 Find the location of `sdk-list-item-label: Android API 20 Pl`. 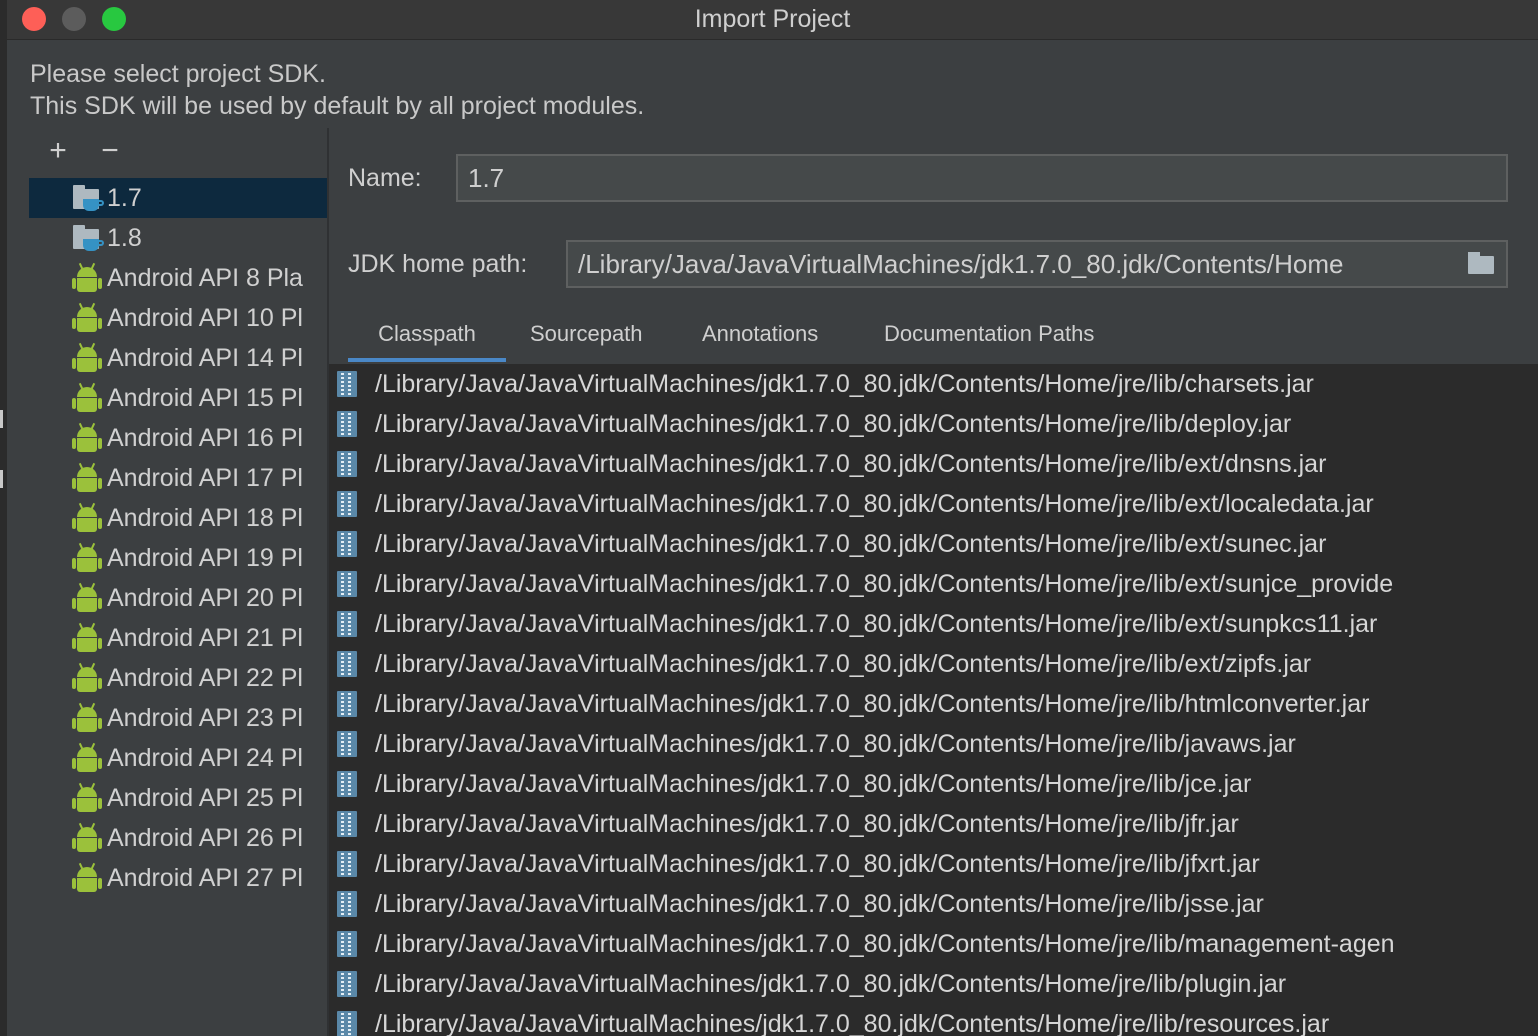

sdk-list-item-label: Android API 20 Pl is located at coordinates (205, 597).